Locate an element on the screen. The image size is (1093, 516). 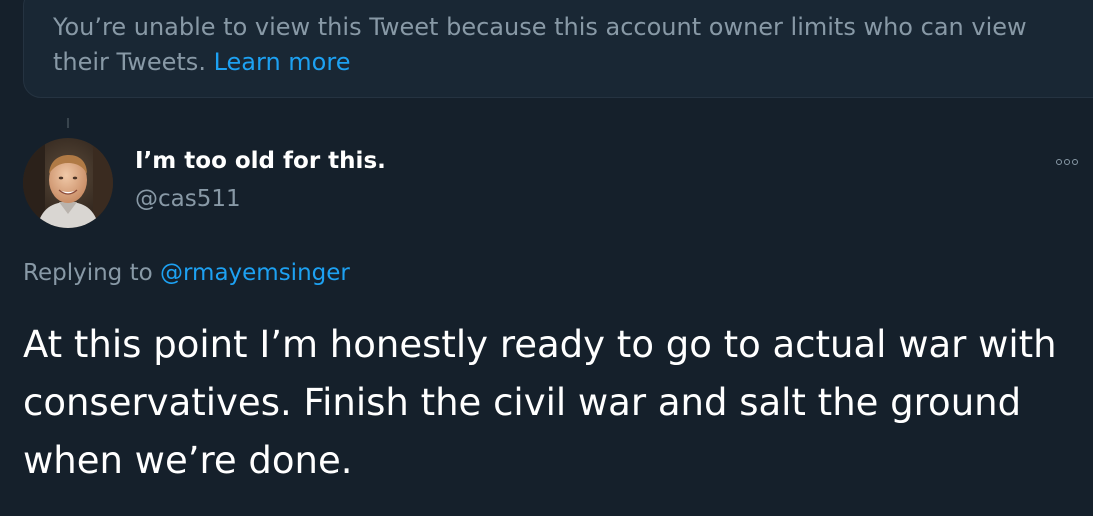
replying-to-handle-link: @rmayemsinger is located at coordinates (255, 273).